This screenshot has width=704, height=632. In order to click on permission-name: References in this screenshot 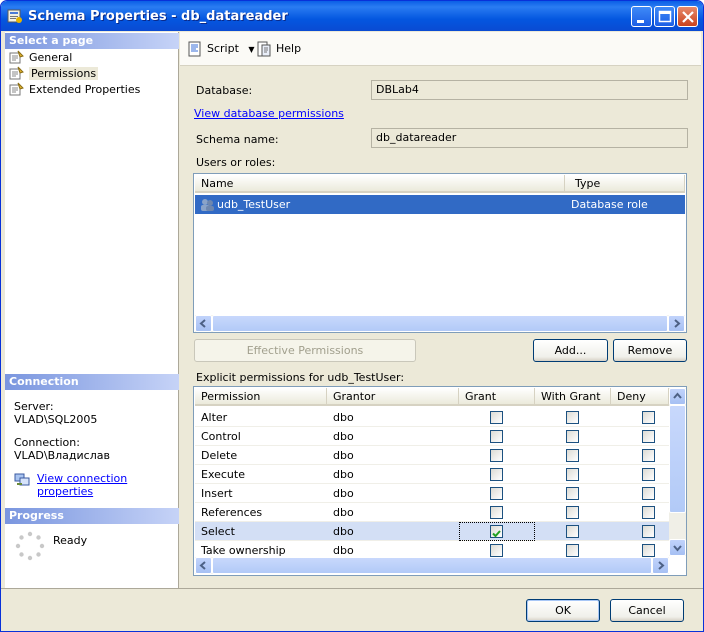, I will do `click(232, 512)`.